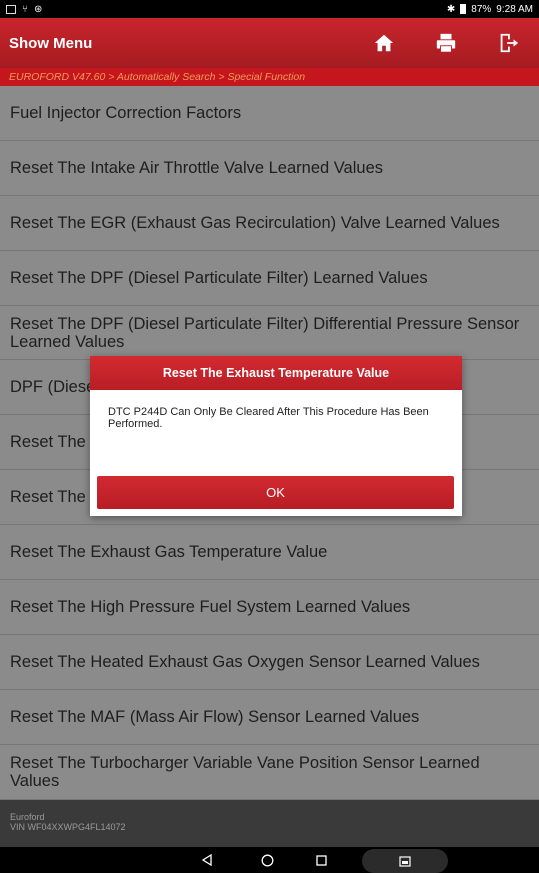 The height and width of the screenshot is (873, 539). Describe the element at coordinates (514, 9) in the screenshot. I see `clock: 9:28 AM` at that location.